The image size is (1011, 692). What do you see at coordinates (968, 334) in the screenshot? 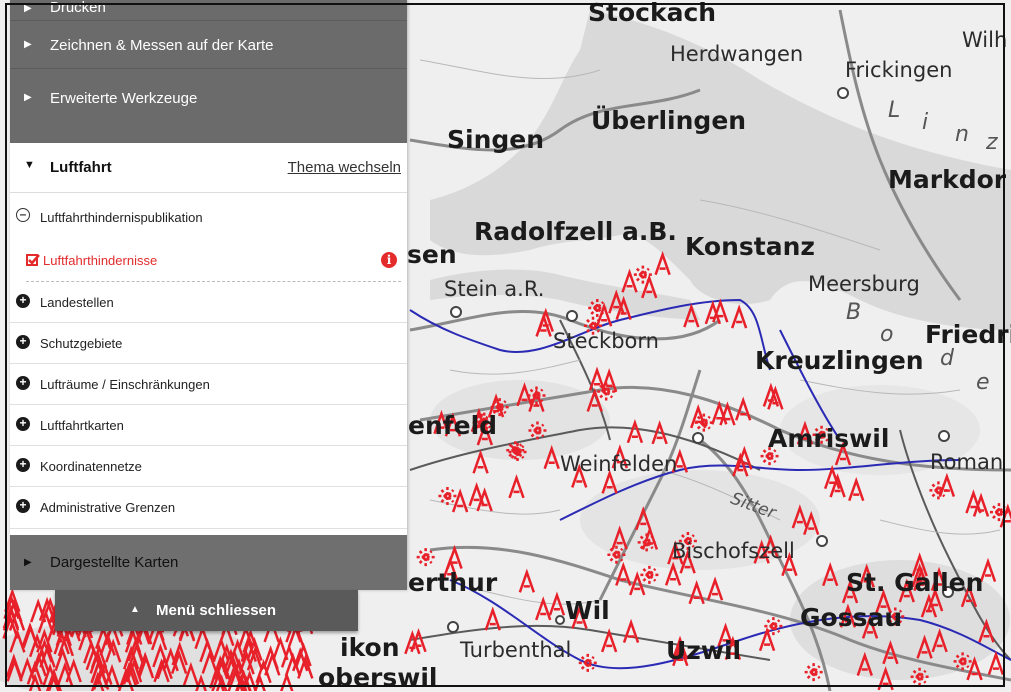
I see `map-label: Friedric` at bounding box center [968, 334].